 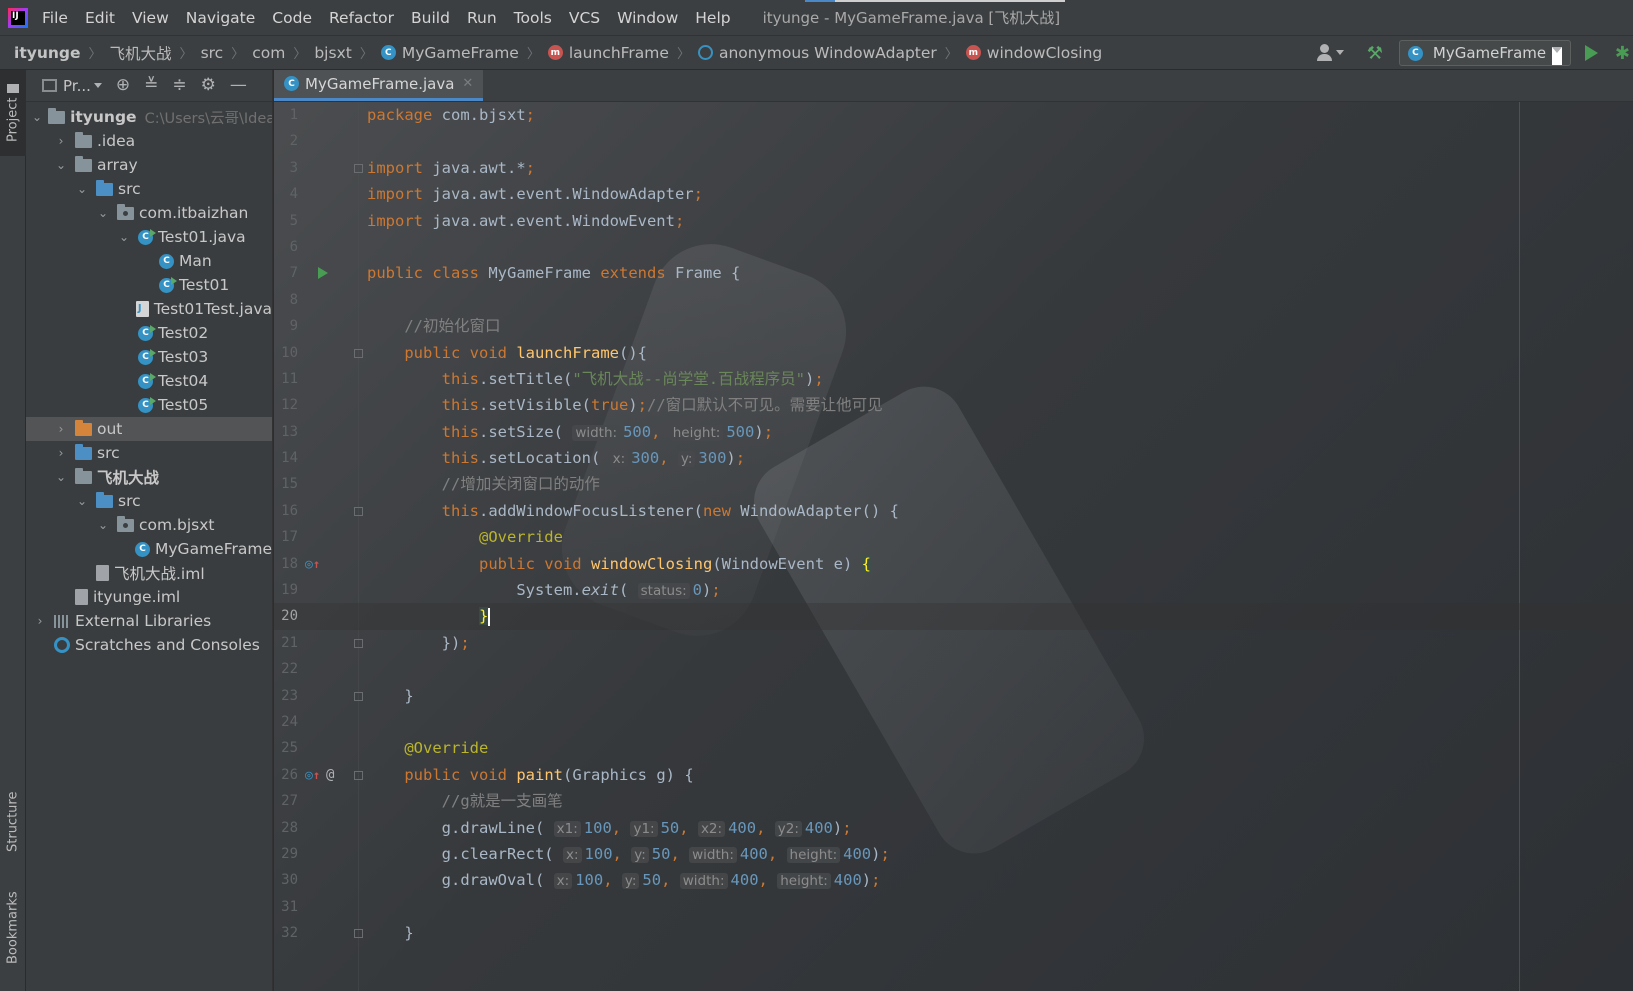 What do you see at coordinates (379, 85) in the screenshot?
I see `editor-tab-mygameframe: C MyGameFrame.java ✕` at bounding box center [379, 85].